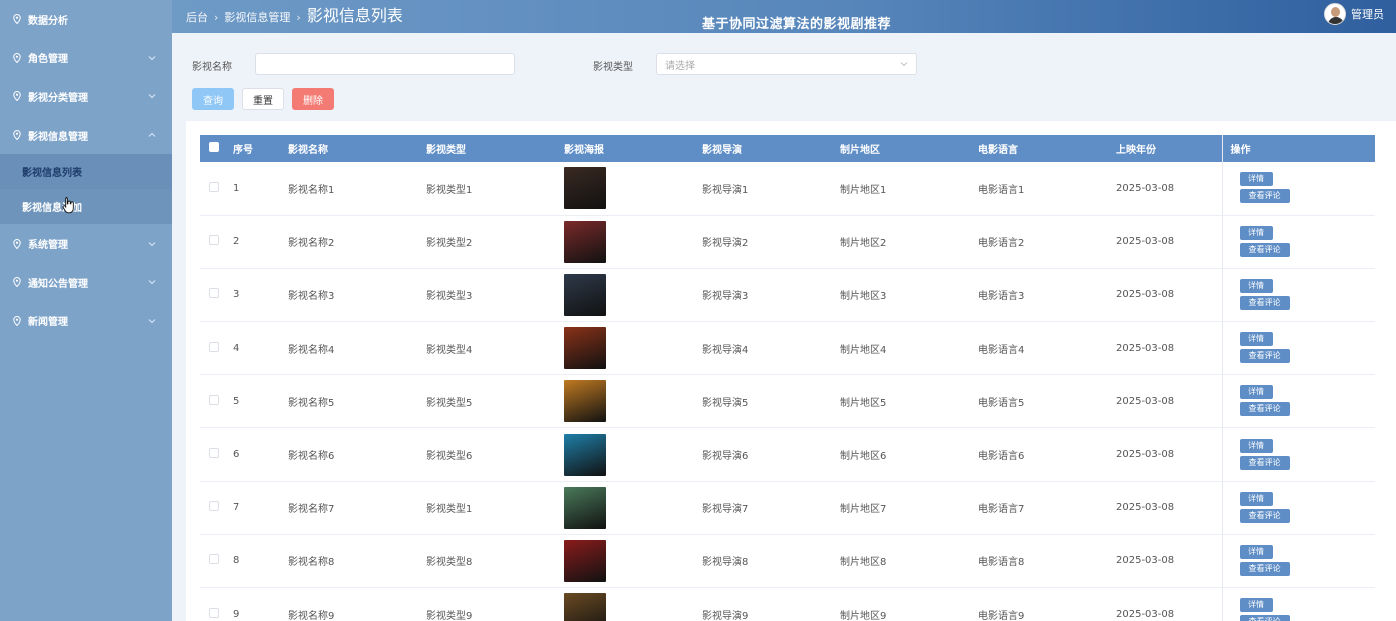 The height and width of the screenshot is (621, 1396). I want to click on delete-button: 删除, so click(313, 99).